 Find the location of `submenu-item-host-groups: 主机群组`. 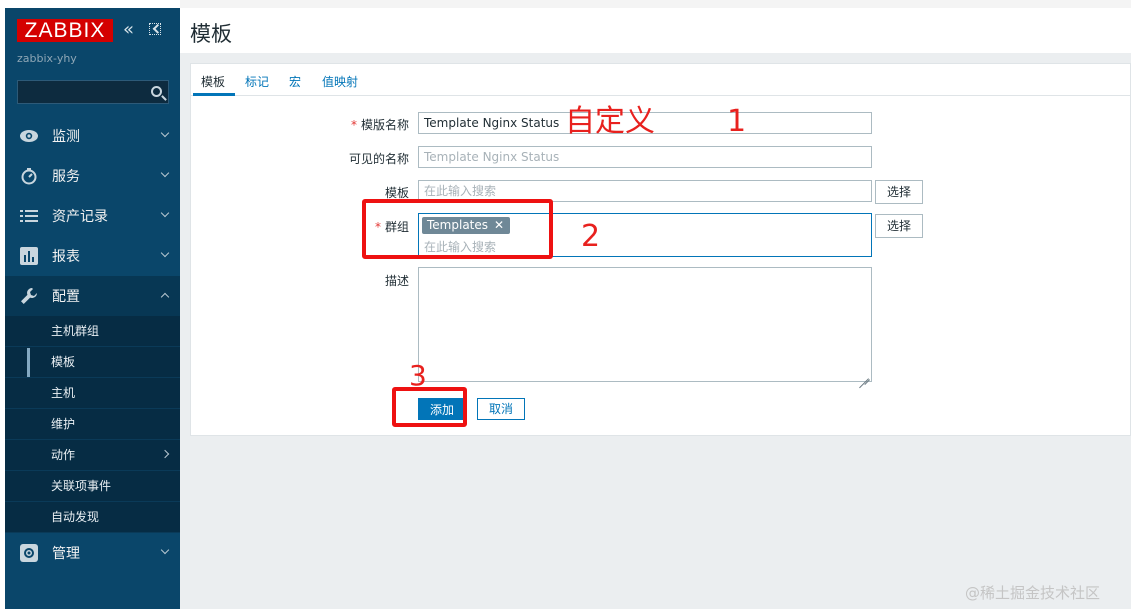

submenu-item-host-groups: 主机群组 is located at coordinates (92, 331).